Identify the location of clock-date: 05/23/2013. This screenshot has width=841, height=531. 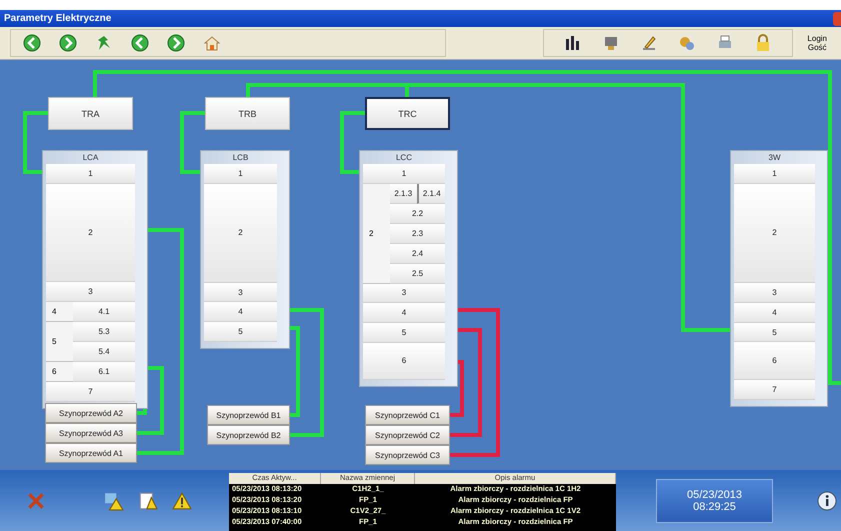
(714, 494).